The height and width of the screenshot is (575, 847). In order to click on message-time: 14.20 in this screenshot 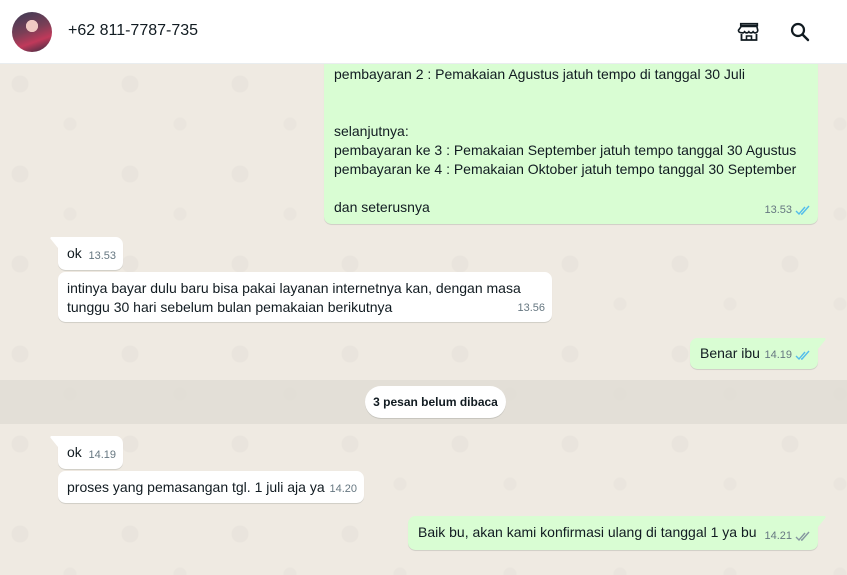, I will do `click(343, 489)`.